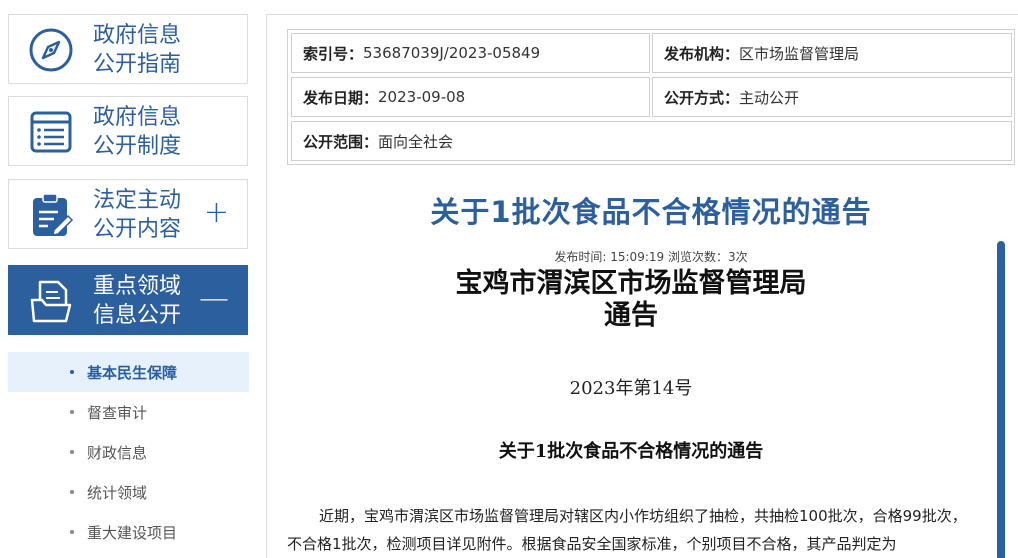  What do you see at coordinates (631, 315) in the screenshot?
I see `document-type: 通告` at bounding box center [631, 315].